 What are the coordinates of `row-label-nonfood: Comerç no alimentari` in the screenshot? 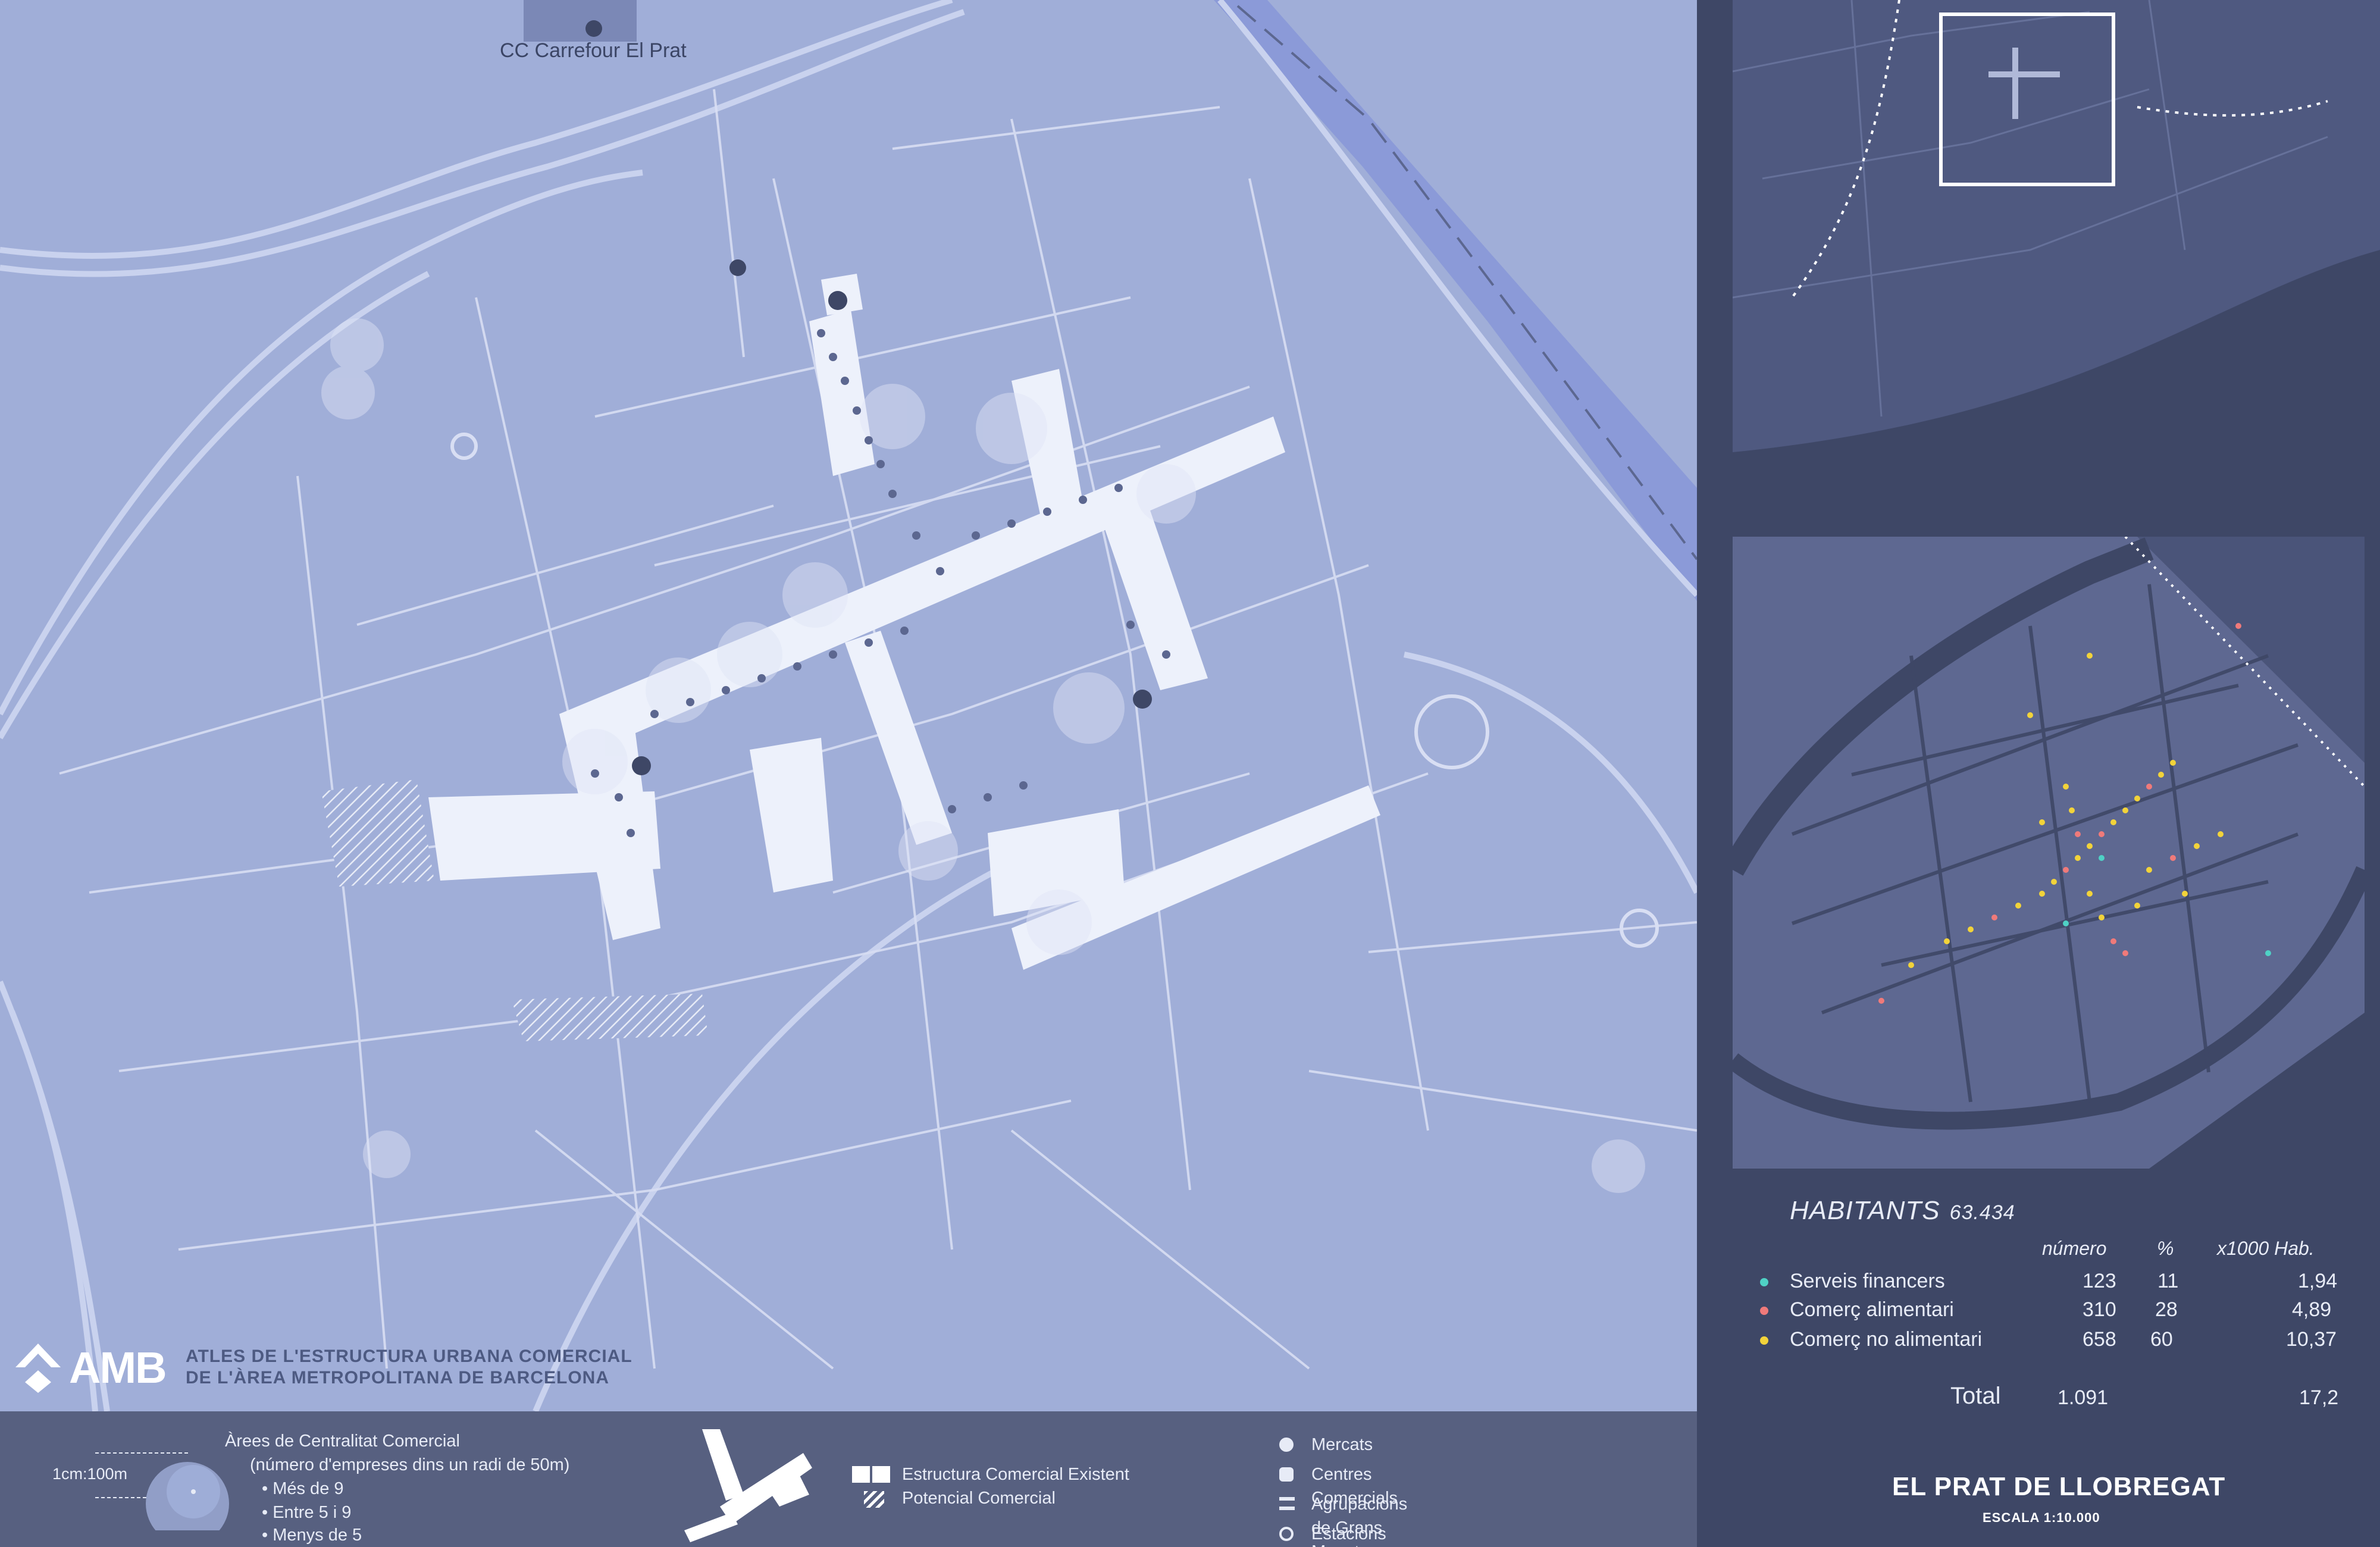 It's located at (1886, 1339).